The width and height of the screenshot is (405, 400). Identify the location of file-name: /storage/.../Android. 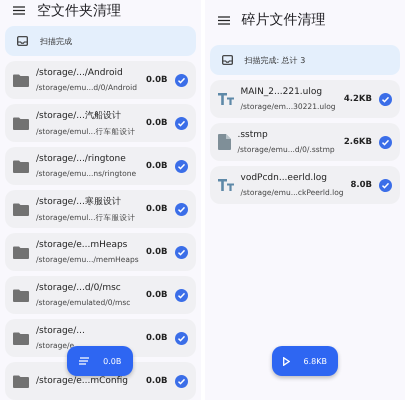
(80, 73).